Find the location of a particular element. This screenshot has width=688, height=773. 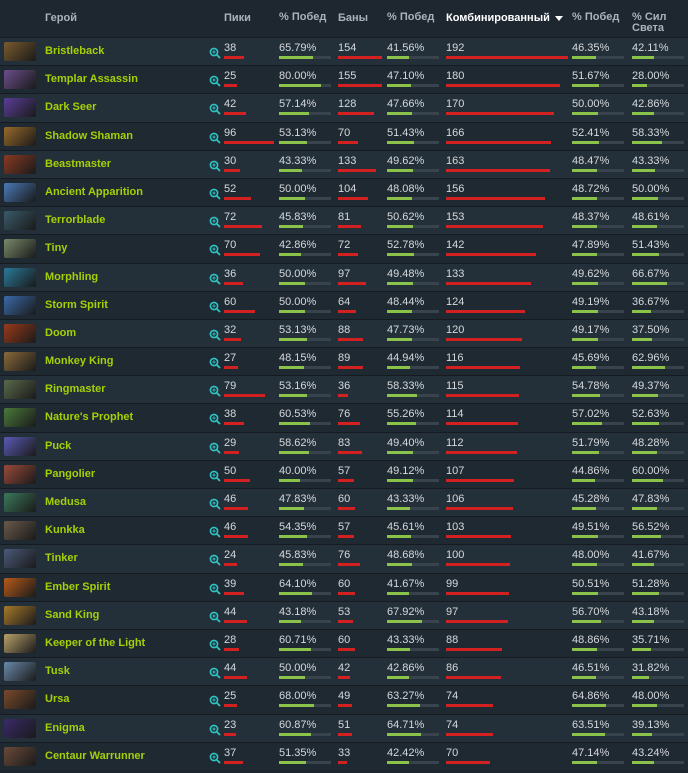

picks-value: 52 is located at coordinates (230, 188).